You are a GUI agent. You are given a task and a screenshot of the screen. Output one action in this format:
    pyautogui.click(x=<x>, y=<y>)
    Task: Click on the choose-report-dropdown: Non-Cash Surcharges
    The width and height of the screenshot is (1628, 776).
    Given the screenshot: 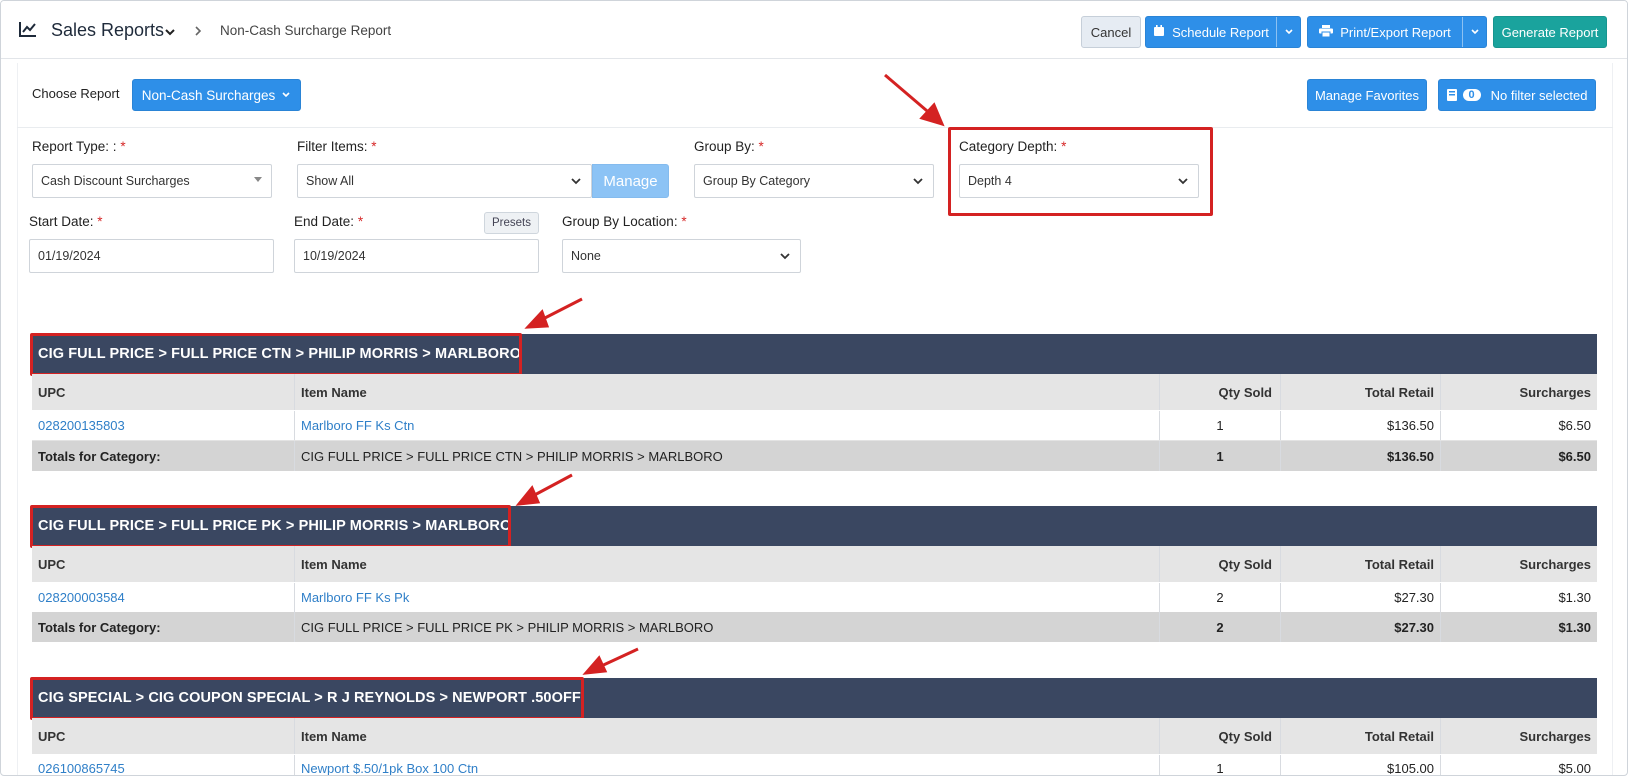 What is the action you would take?
    pyautogui.click(x=216, y=95)
    